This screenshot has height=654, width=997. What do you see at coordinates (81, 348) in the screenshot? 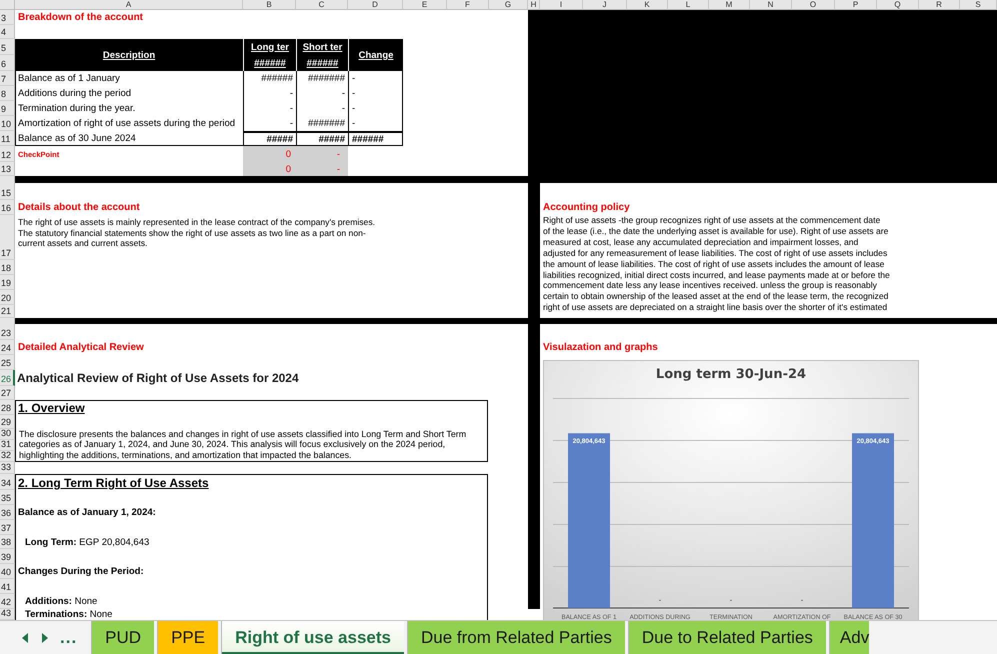
I see `section-title: Detailed Analytical Review` at bounding box center [81, 348].